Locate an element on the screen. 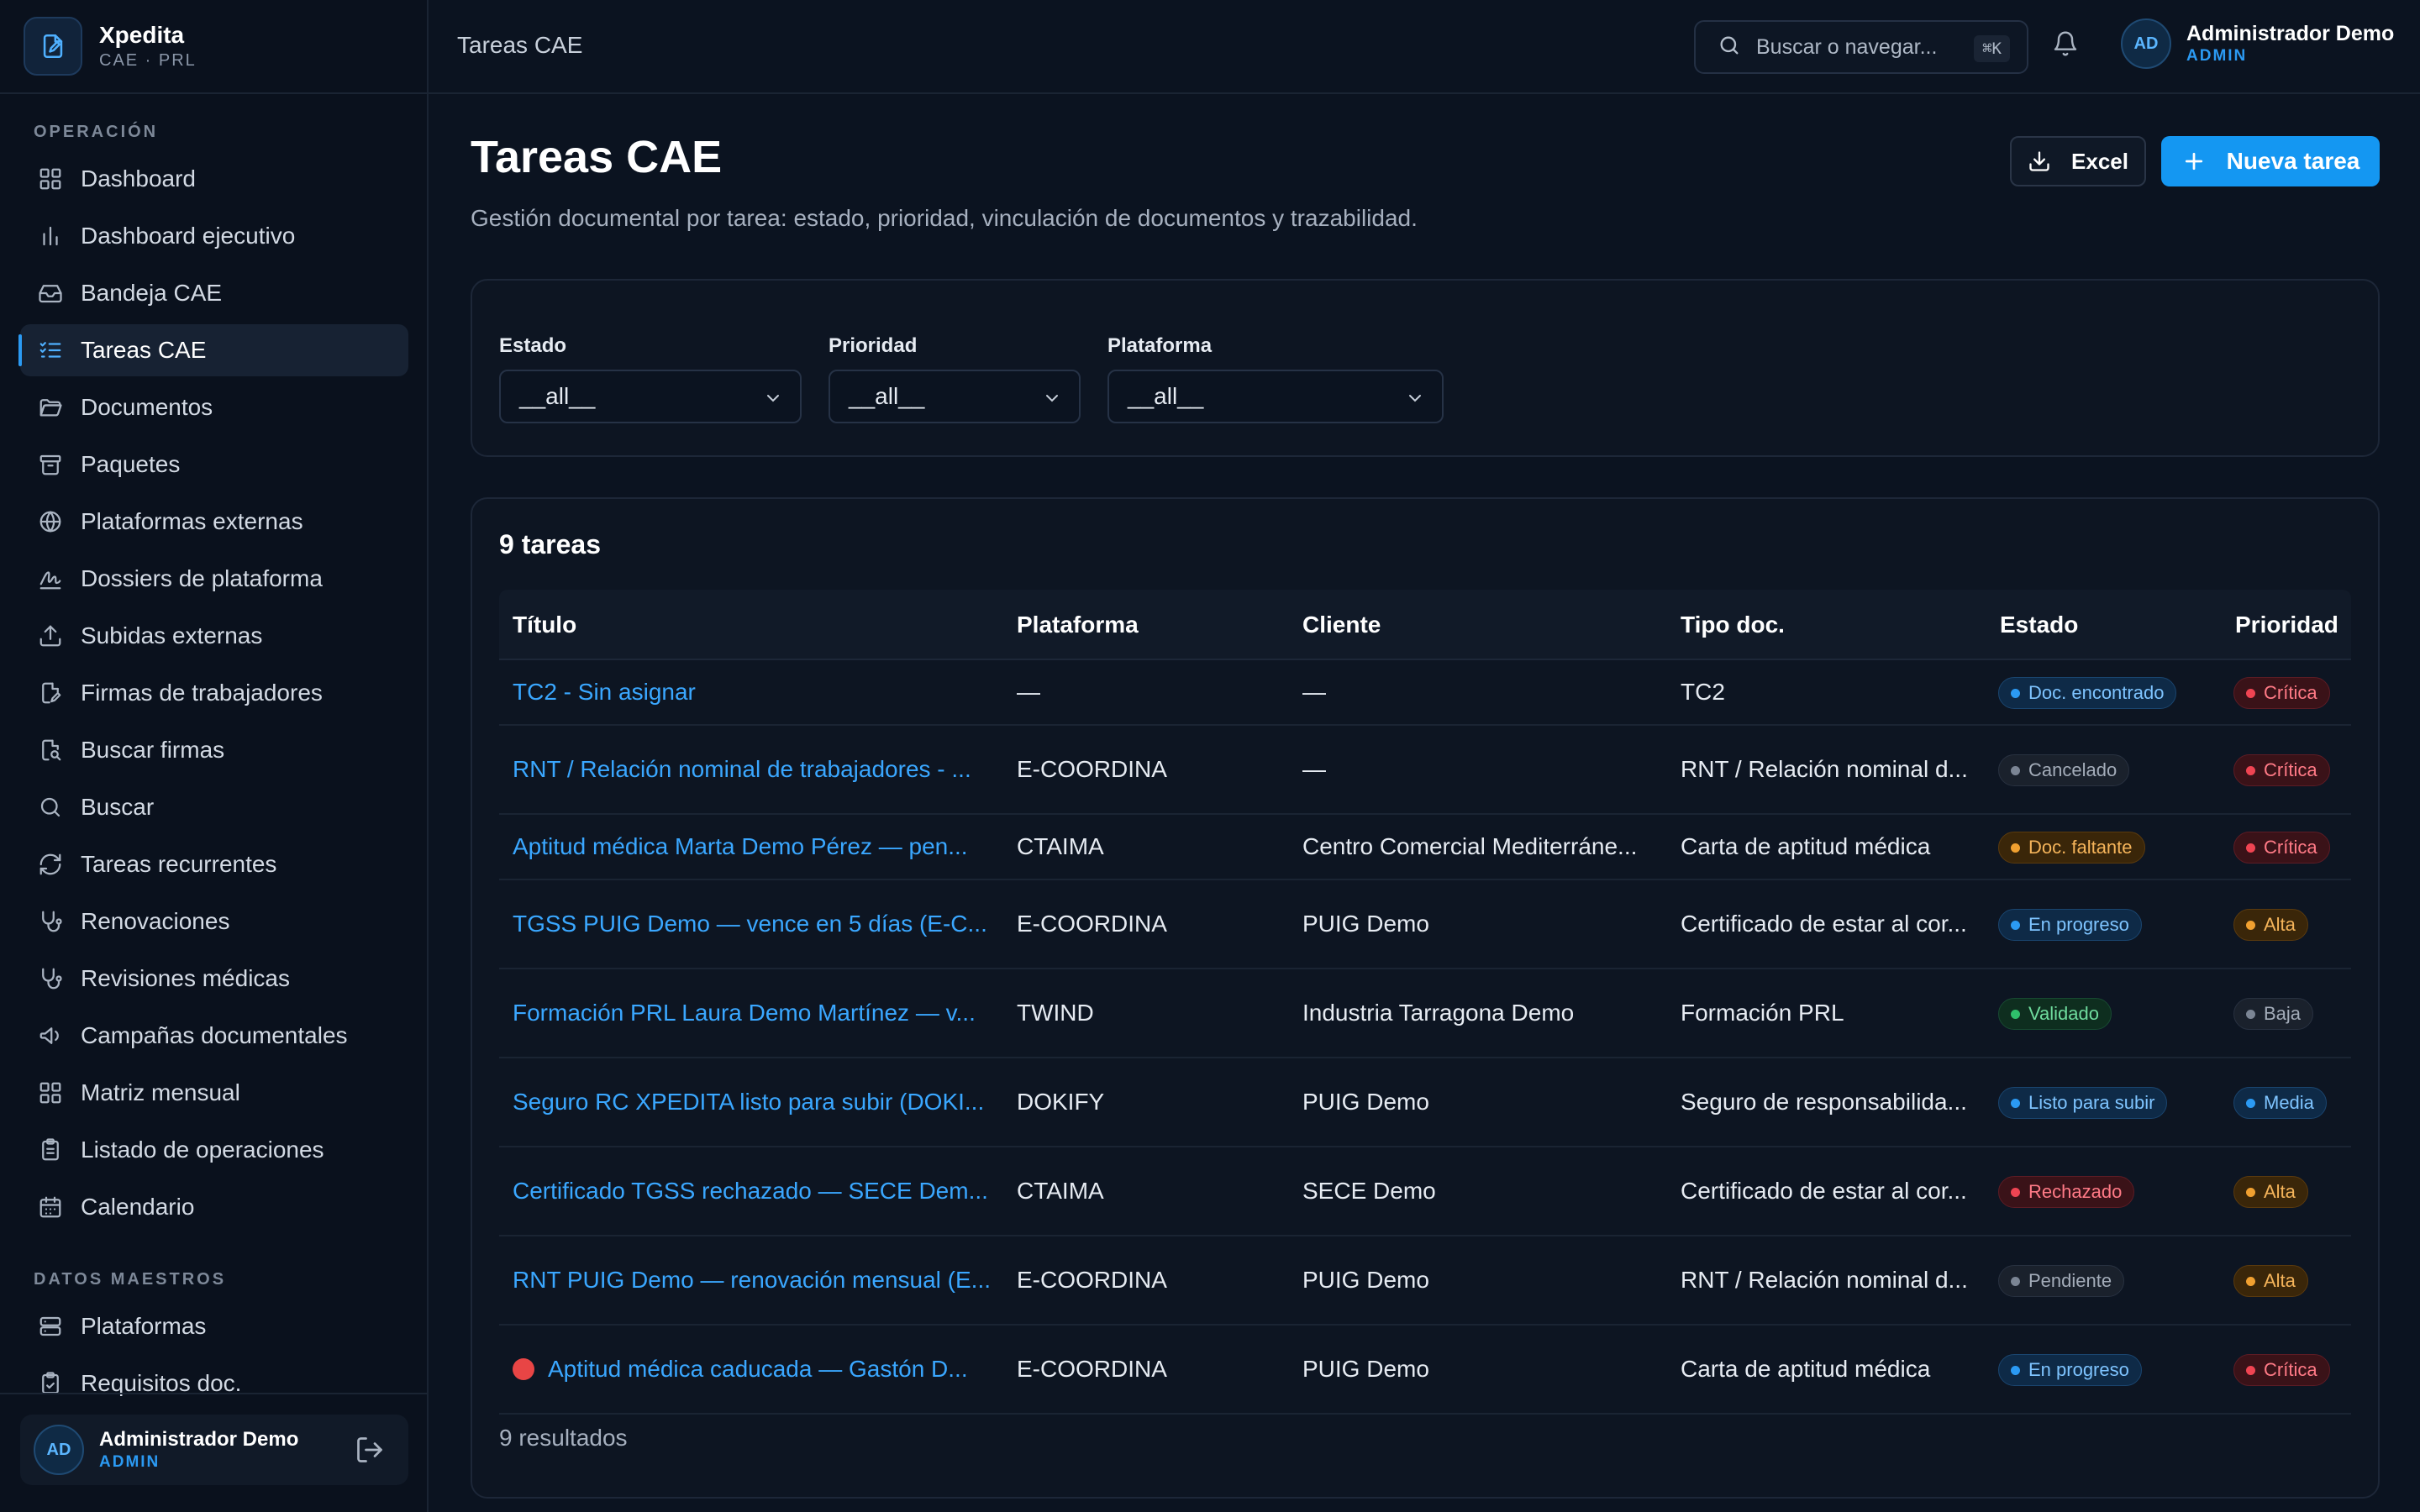 This screenshot has width=2420, height=1512. globe-icon is located at coordinates (51, 521).